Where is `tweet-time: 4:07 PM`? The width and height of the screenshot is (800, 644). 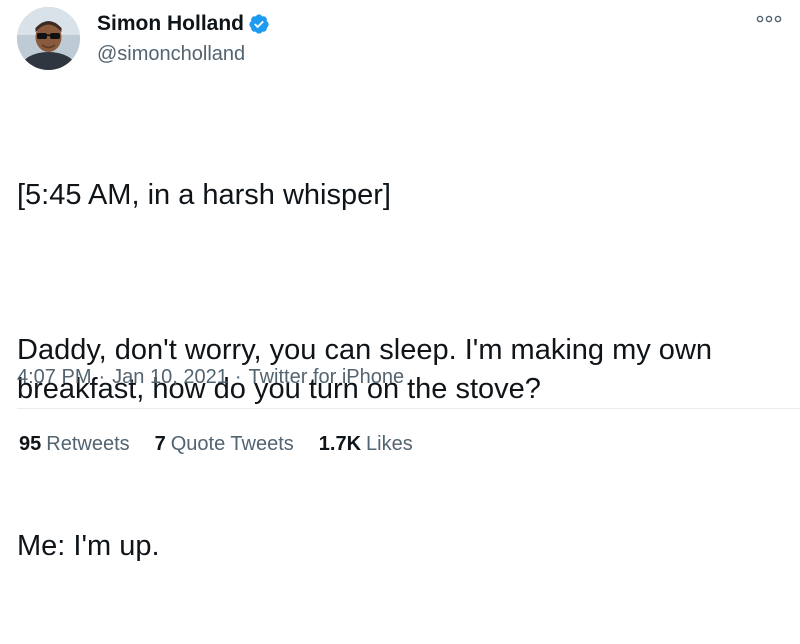
tweet-time: 4:07 PM is located at coordinates (54, 377).